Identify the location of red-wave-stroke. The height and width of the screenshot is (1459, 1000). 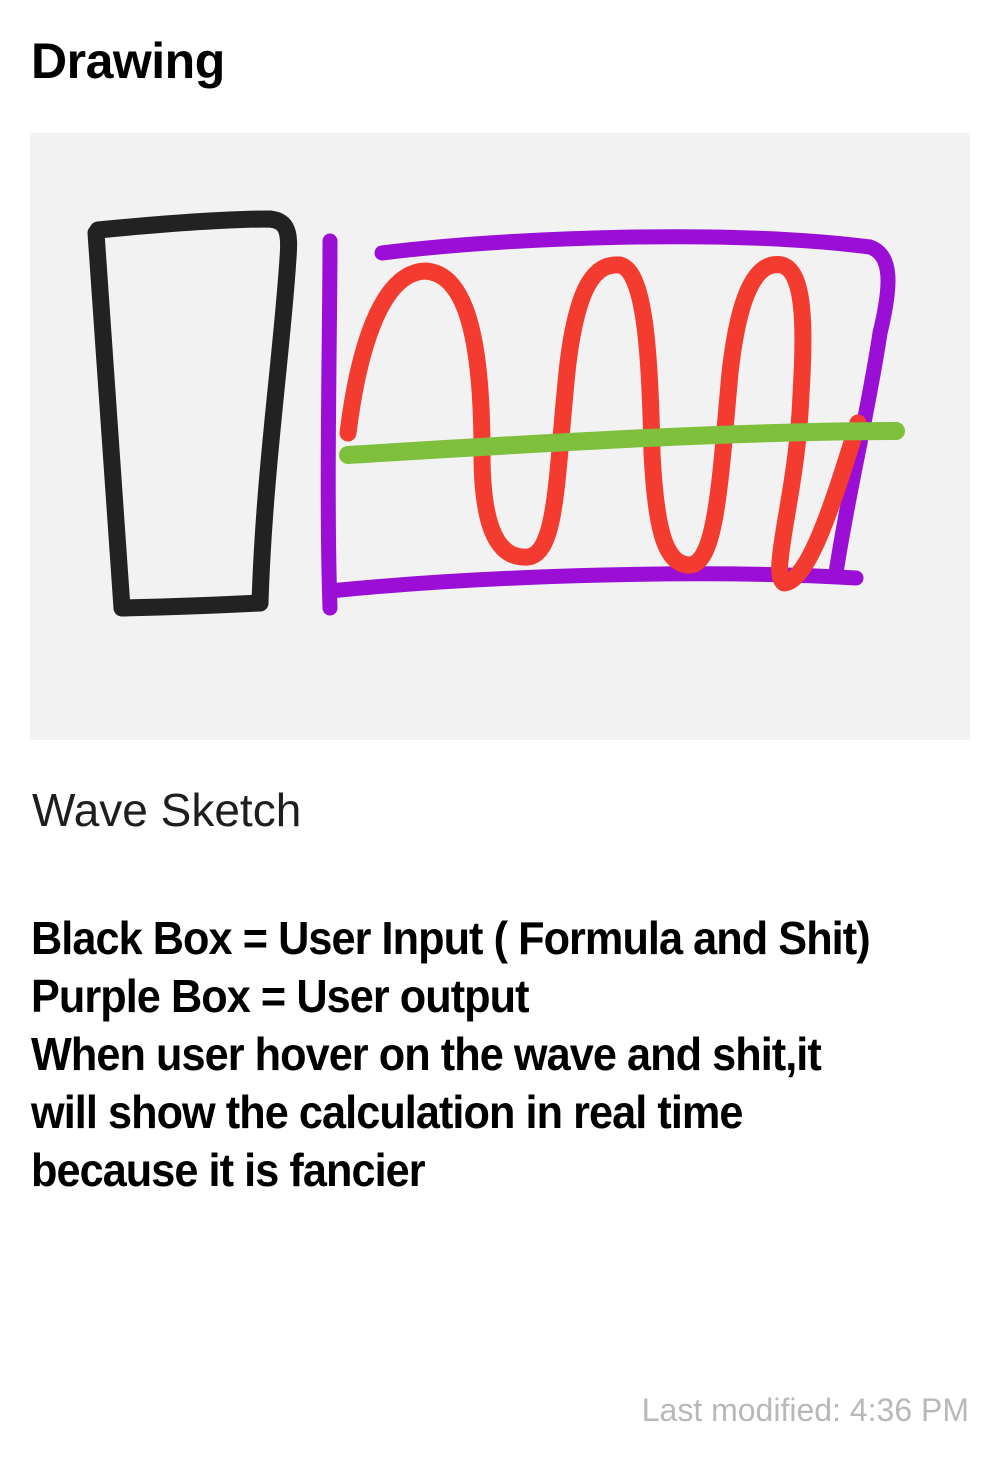
(603, 424).